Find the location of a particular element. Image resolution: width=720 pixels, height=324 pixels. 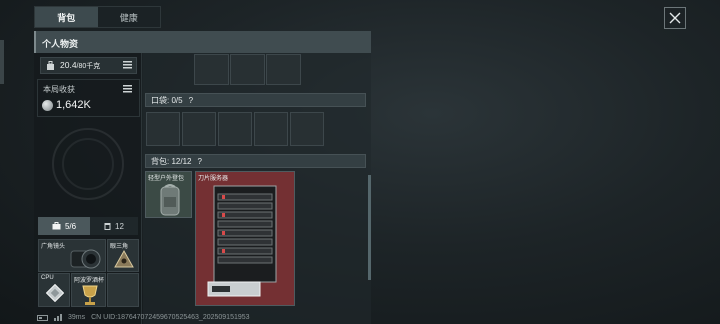

close-button is located at coordinates (675, 18).